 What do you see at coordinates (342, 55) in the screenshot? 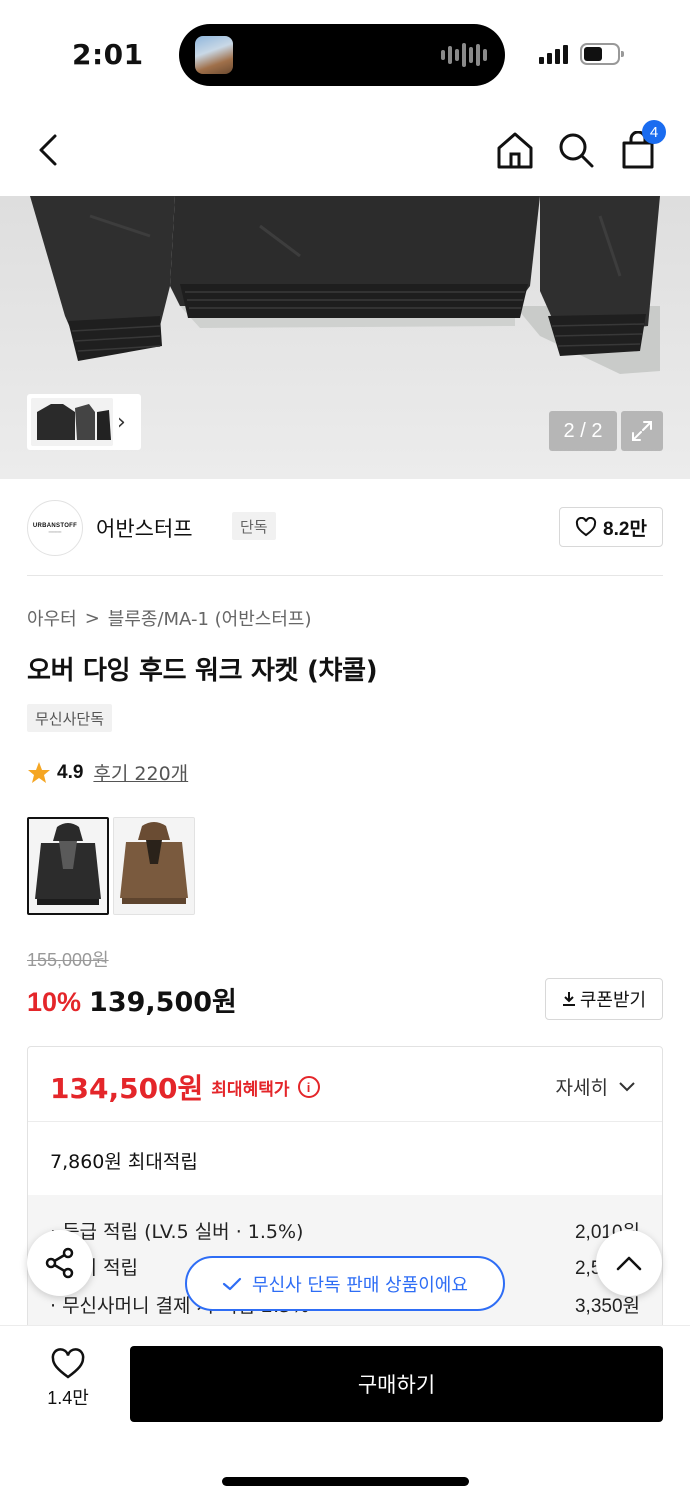
I see `dynamic-island` at bounding box center [342, 55].